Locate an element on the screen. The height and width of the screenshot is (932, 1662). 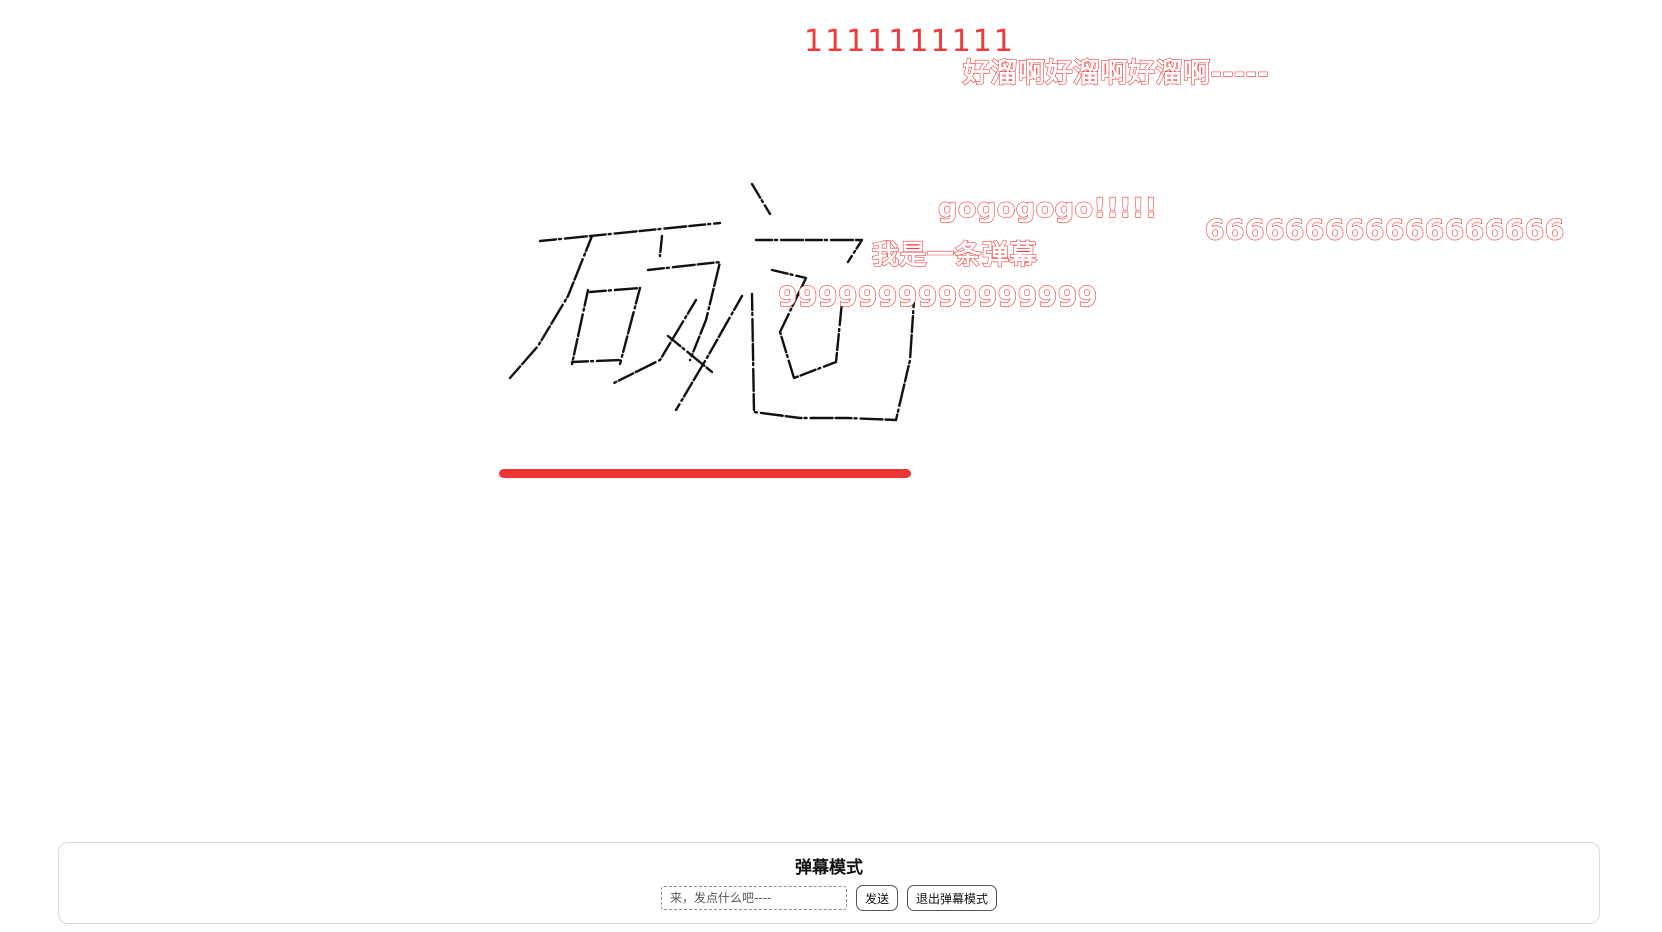
danmaku-control-panel: 弹幕模式 发送 退出弹幕模式 is located at coordinates (829, 883).